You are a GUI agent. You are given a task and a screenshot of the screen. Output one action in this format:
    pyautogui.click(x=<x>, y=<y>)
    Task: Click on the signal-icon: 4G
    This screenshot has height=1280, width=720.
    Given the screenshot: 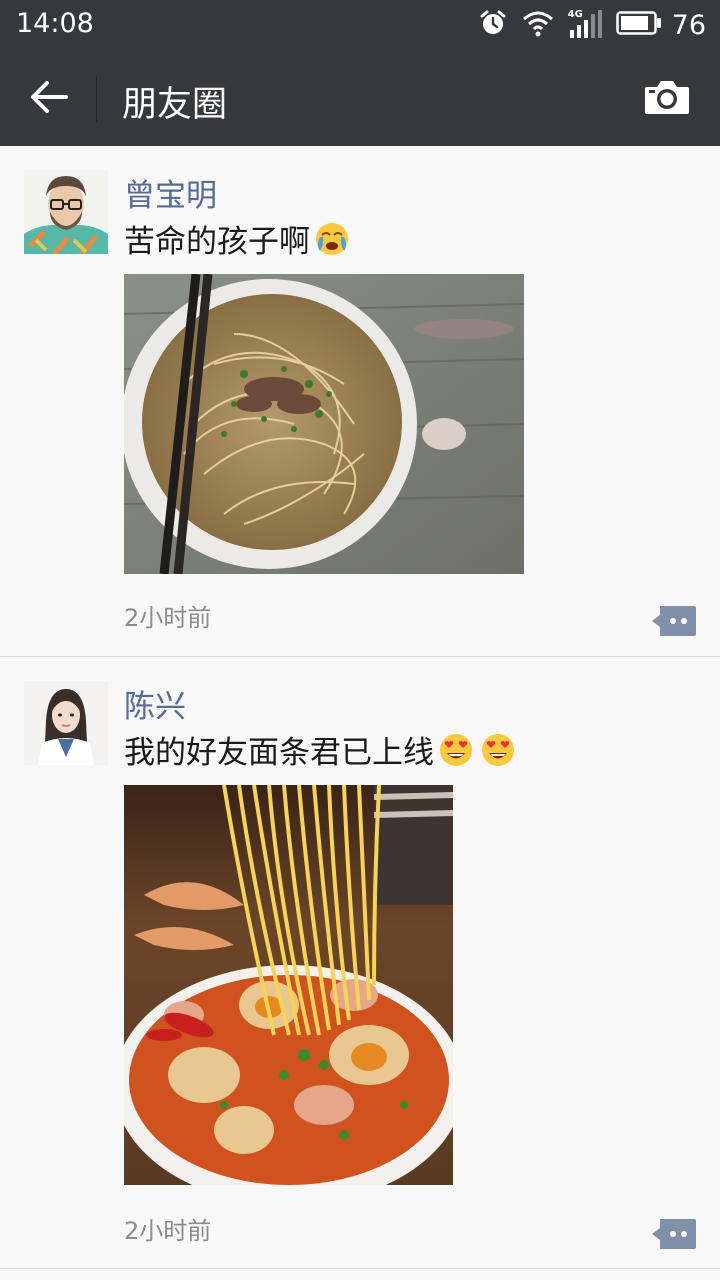 What is the action you would take?
    pyautogui.click(x=585, y=24)
    